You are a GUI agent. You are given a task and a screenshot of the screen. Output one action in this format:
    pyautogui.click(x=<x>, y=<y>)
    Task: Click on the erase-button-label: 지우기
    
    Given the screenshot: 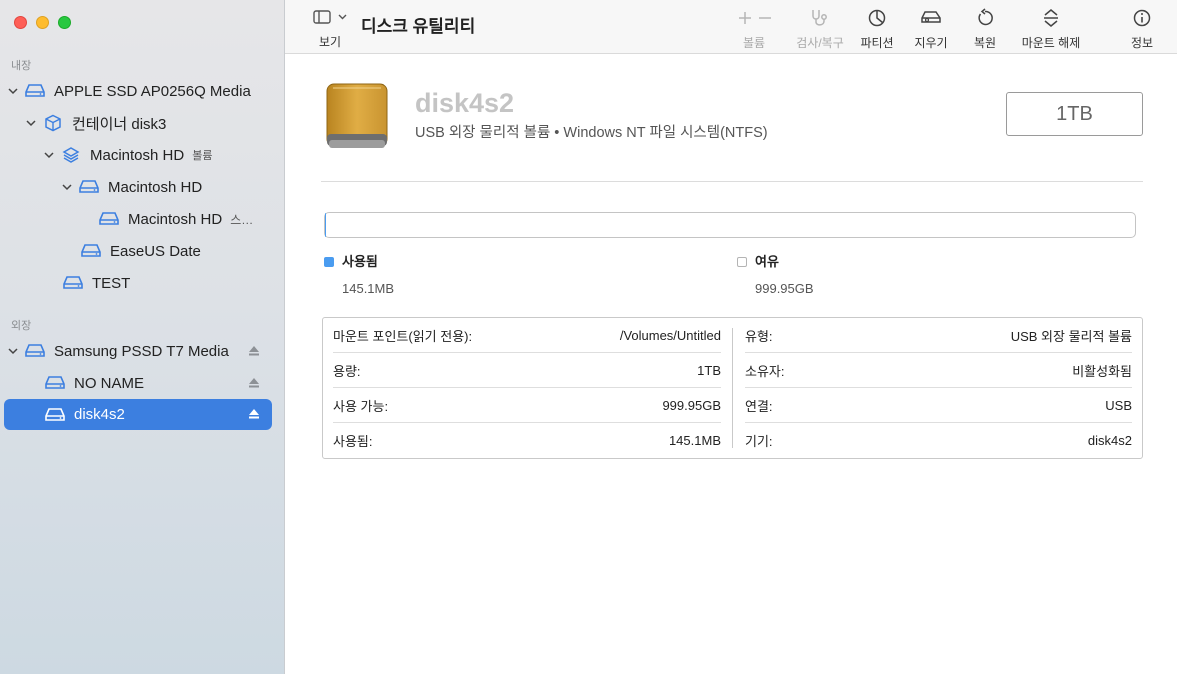 What is the action you would take?
    pyautogui.click(x=931, y=43)
    